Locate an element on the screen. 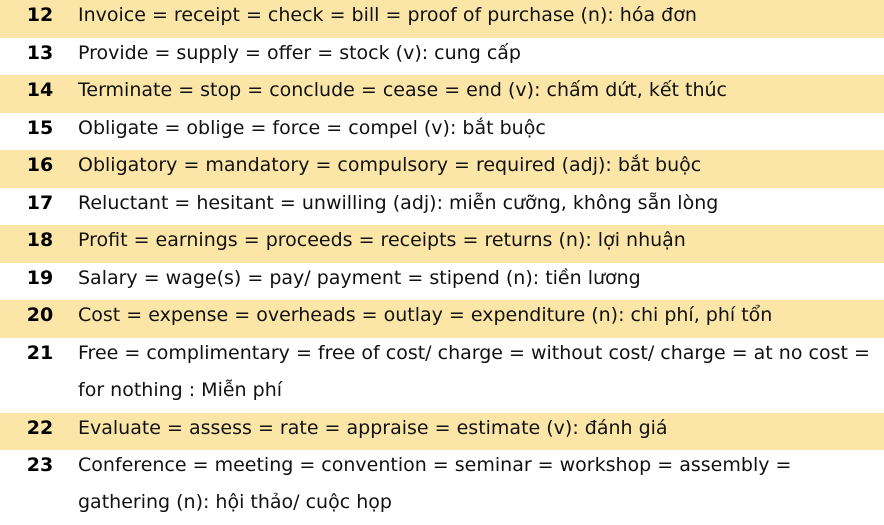 Image resolution: width=884 pixels, height=525 pixels. row-number: 17 is located at coordinates (40, 202).